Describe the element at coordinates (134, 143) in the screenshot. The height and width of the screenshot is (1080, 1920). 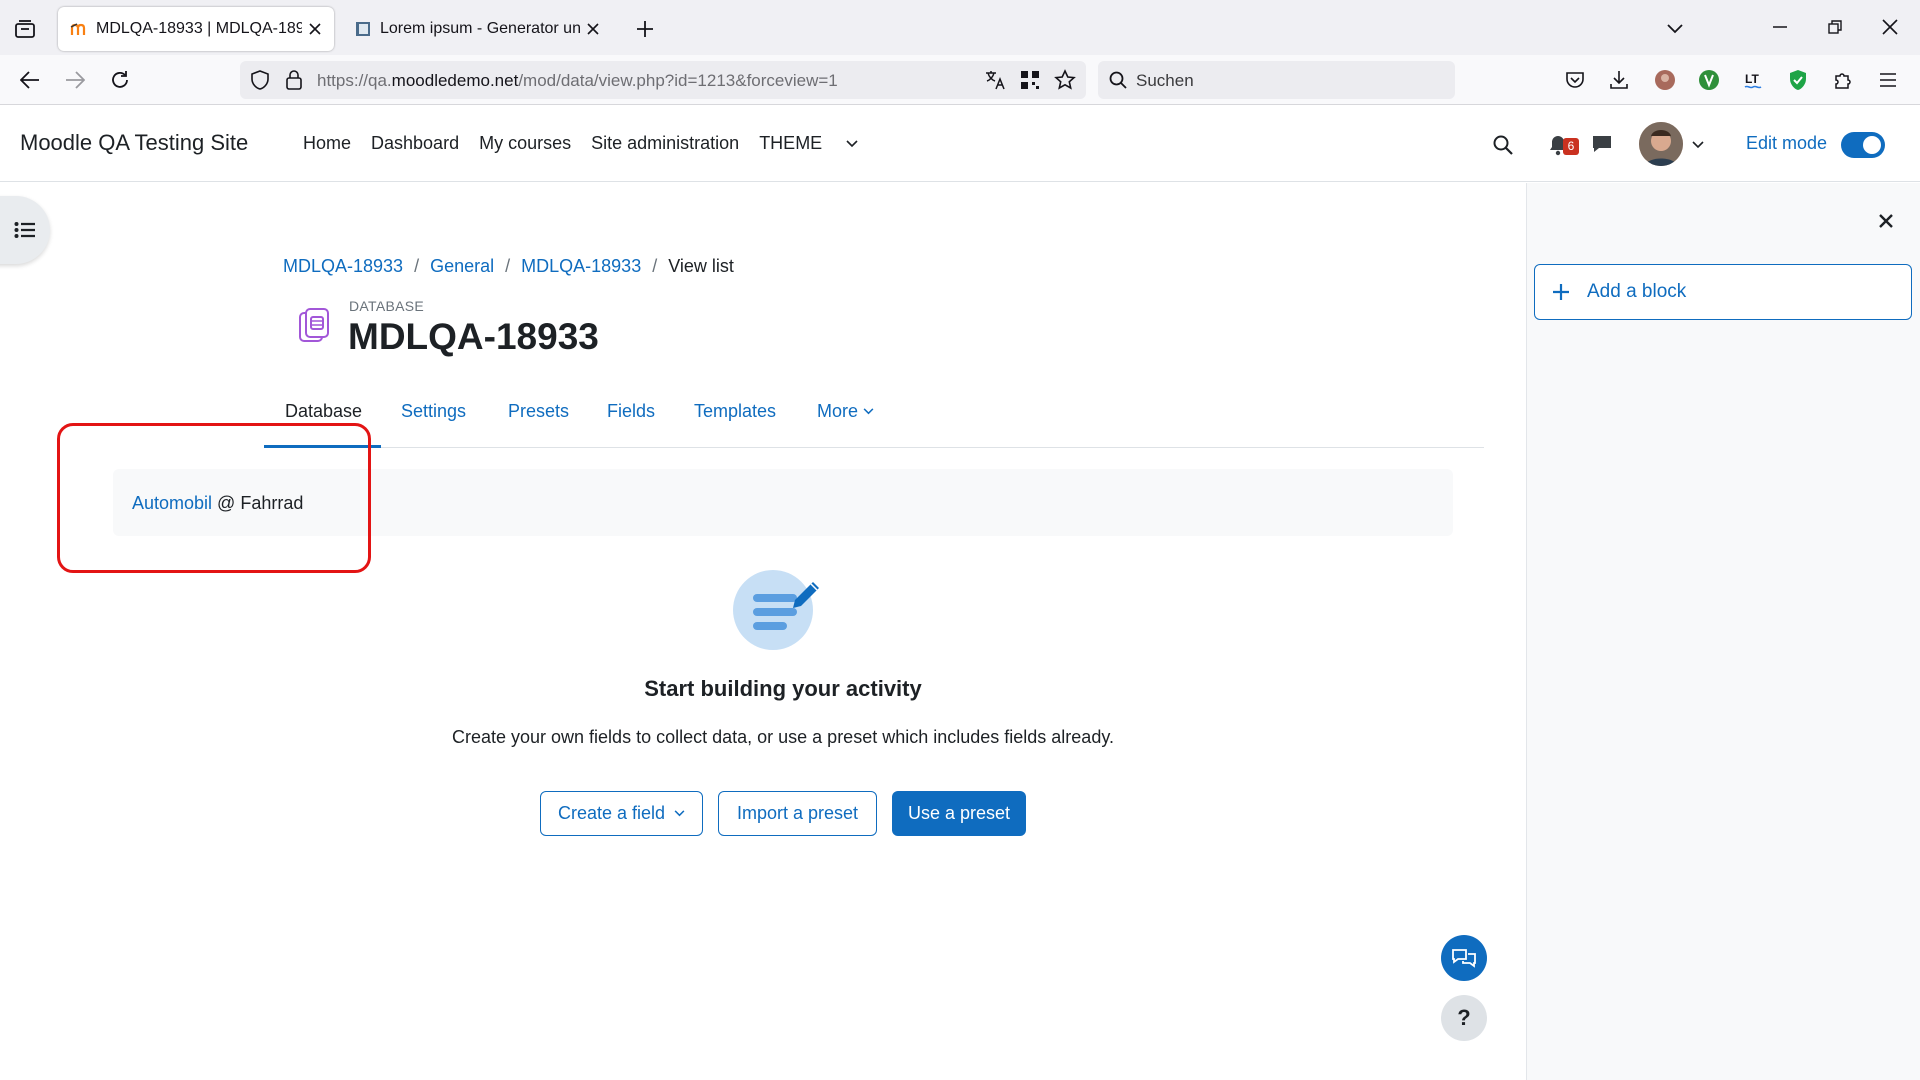
I see `site-name: Moodle QA Testing Site` at that location.